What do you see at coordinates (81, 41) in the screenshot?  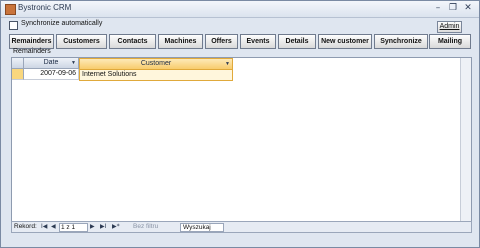 I see `customers-button: Customers` at bounding box center [81, 41].